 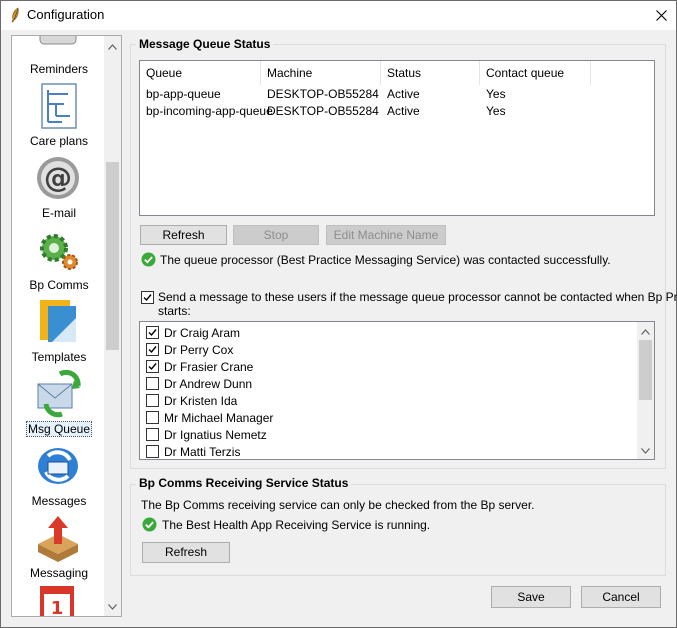 I want to click on close-icon, so click(x=661, y=15).